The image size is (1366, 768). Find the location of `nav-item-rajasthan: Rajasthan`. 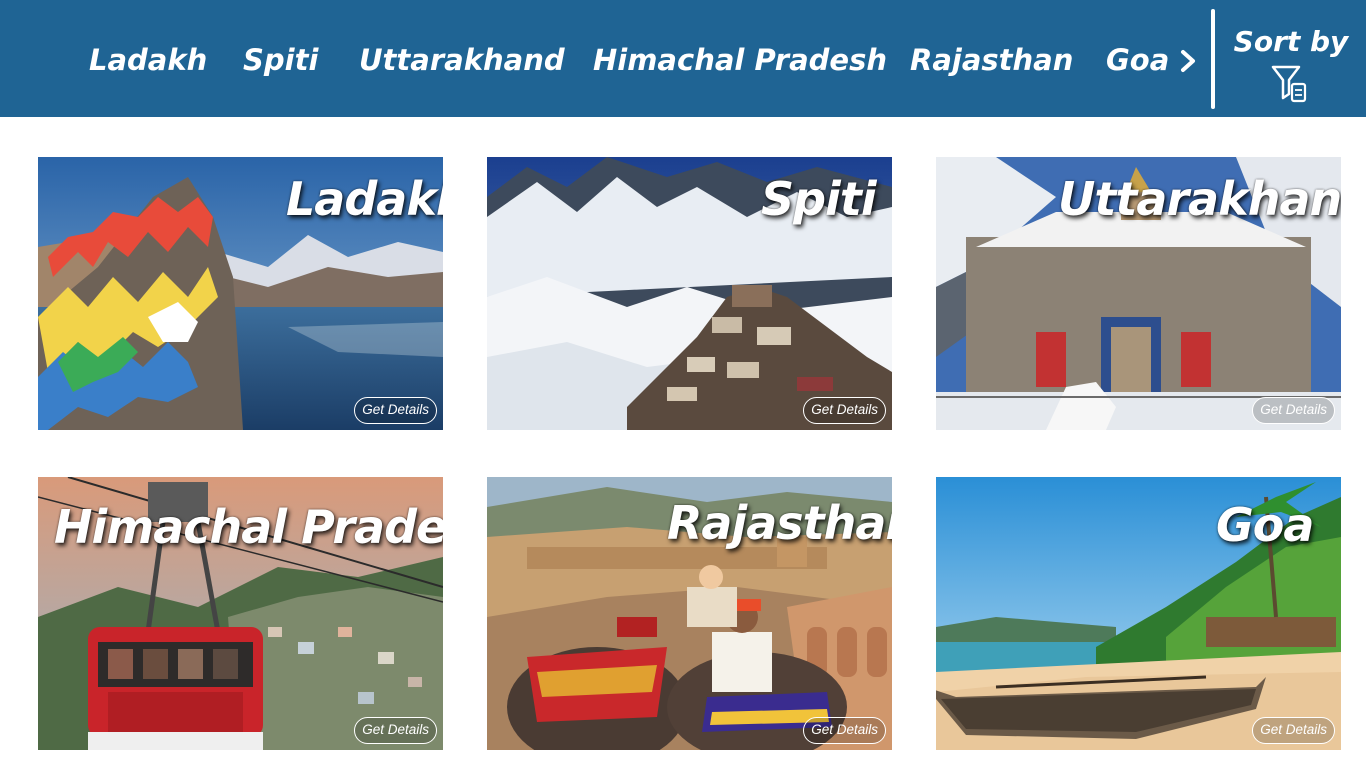

nav-item-rajasthan: Rajasthan is located at coordinates (991, 60).